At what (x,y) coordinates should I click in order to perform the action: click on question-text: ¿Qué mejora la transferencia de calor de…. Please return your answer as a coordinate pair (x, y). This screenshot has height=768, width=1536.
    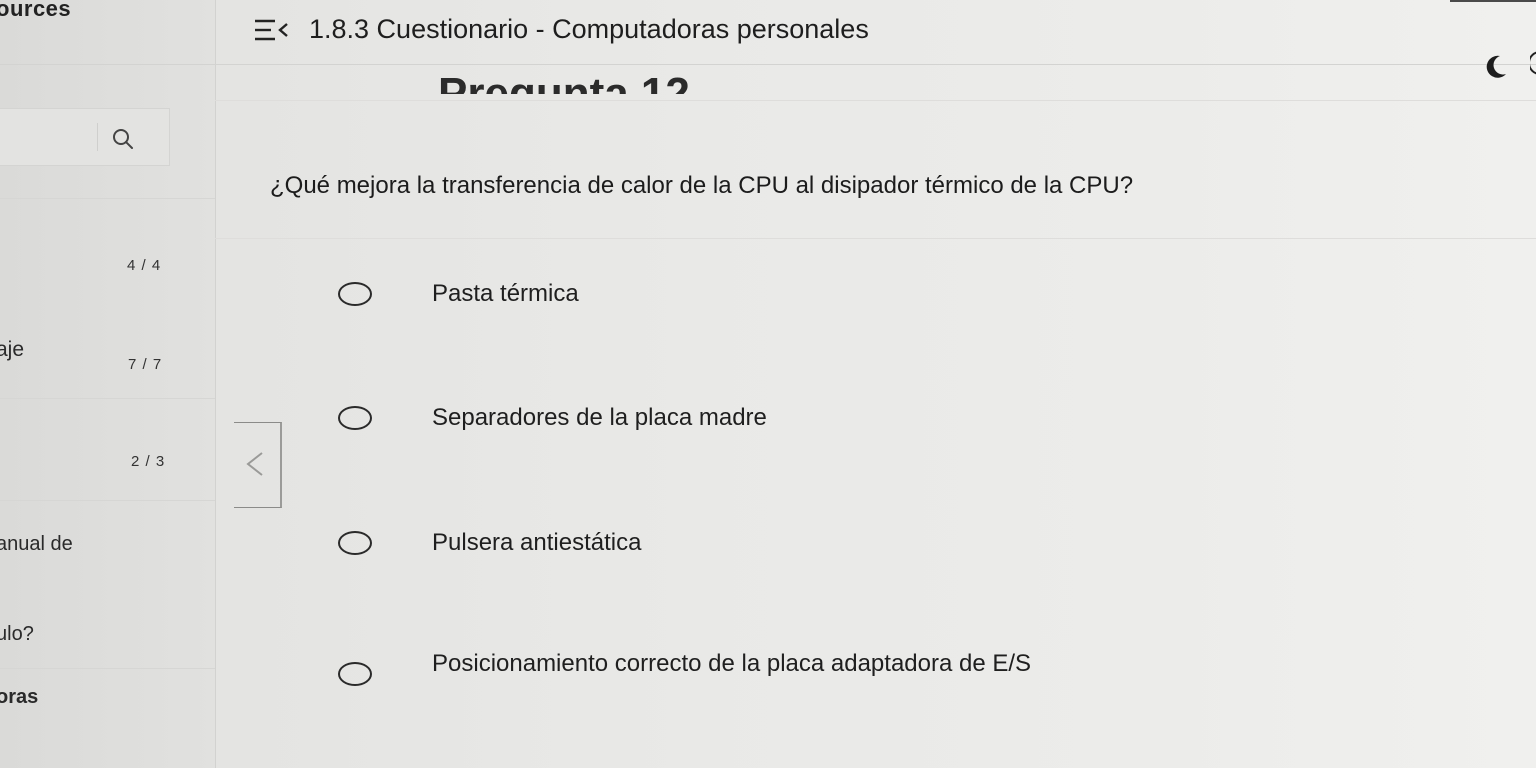
    Looking at the image, I should click on (702, 185).